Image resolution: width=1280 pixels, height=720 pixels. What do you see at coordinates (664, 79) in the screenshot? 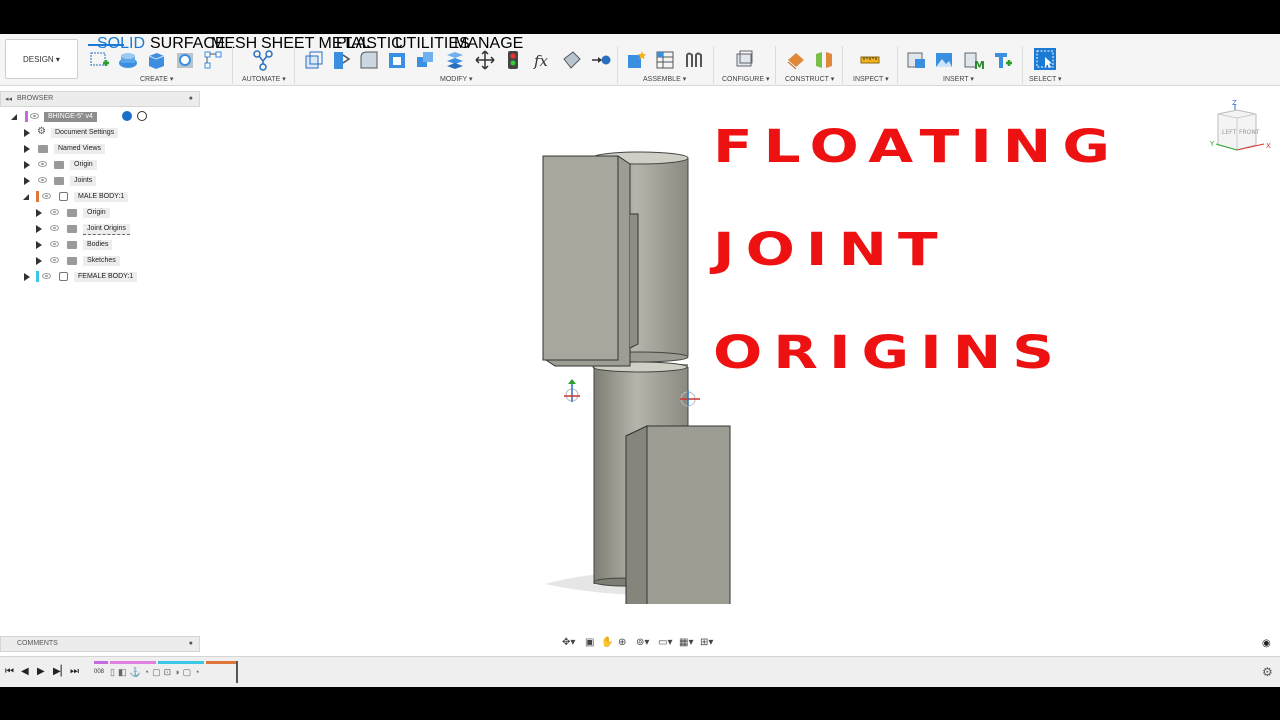
I see `assemble-menu: ASSEMBLE ▾` at bounding box center [664, 79].